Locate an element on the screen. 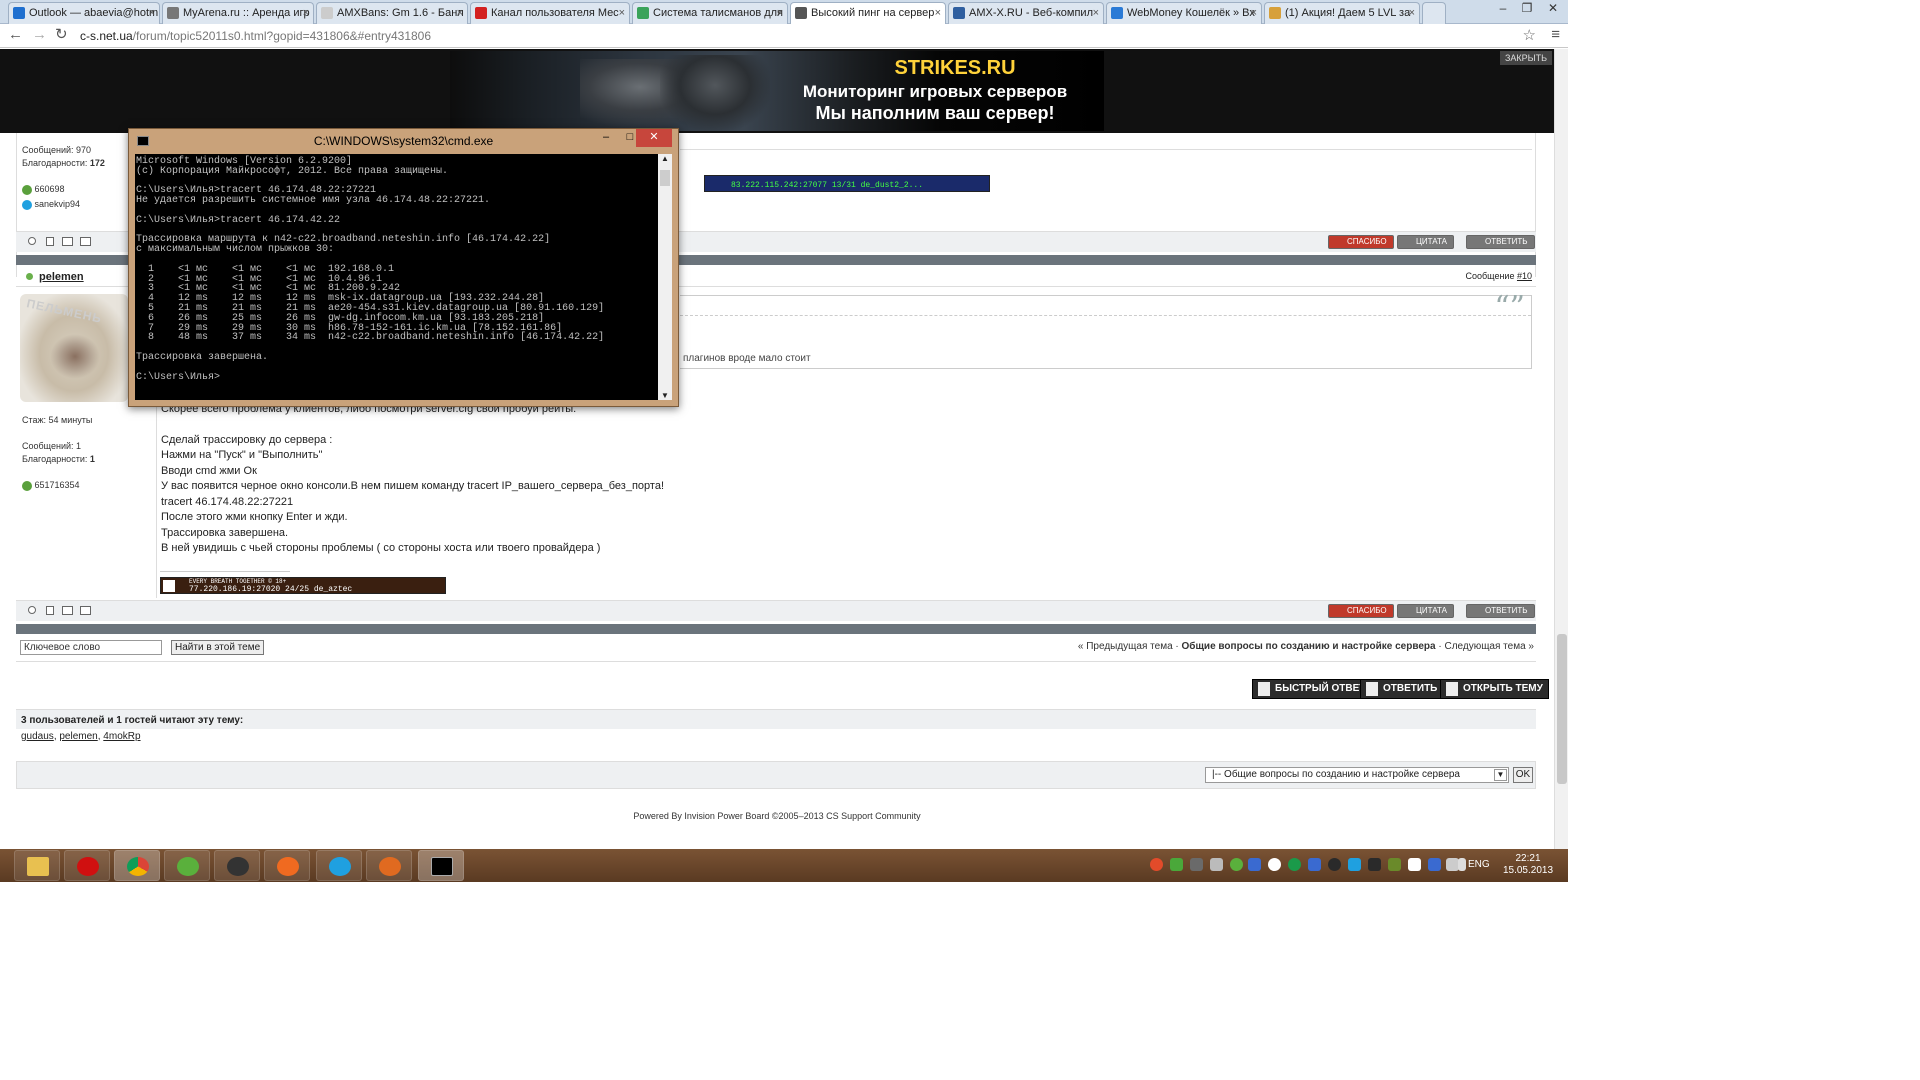  close-icon: ✕ is located at coordinates (654, 138).